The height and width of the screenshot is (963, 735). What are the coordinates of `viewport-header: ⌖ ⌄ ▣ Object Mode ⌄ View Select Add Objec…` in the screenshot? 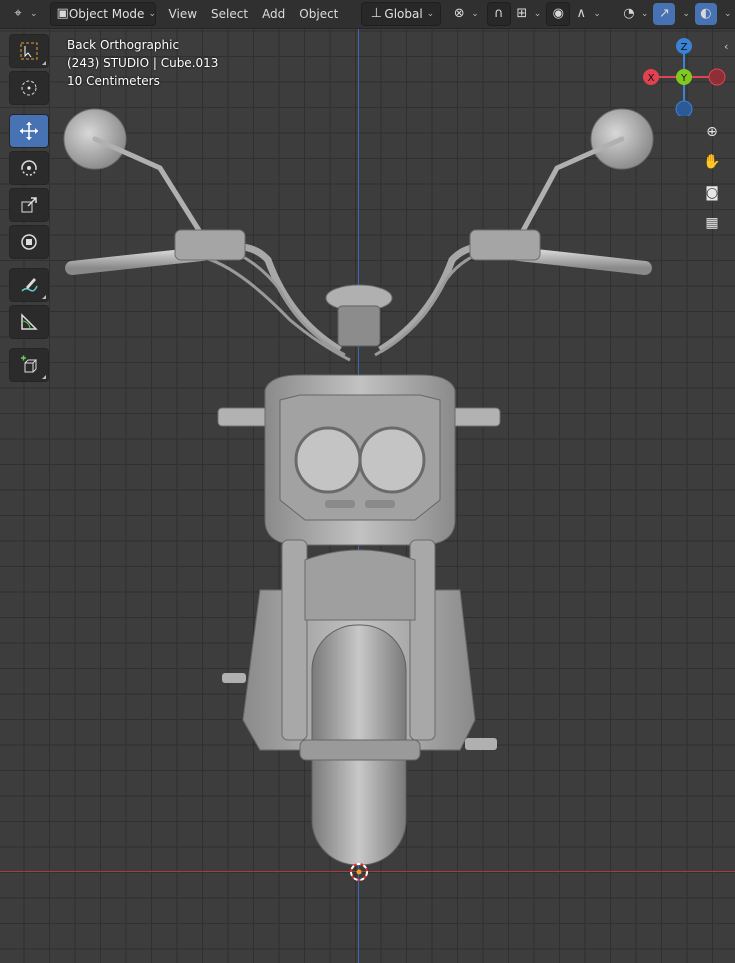 It's located at (367, 14).